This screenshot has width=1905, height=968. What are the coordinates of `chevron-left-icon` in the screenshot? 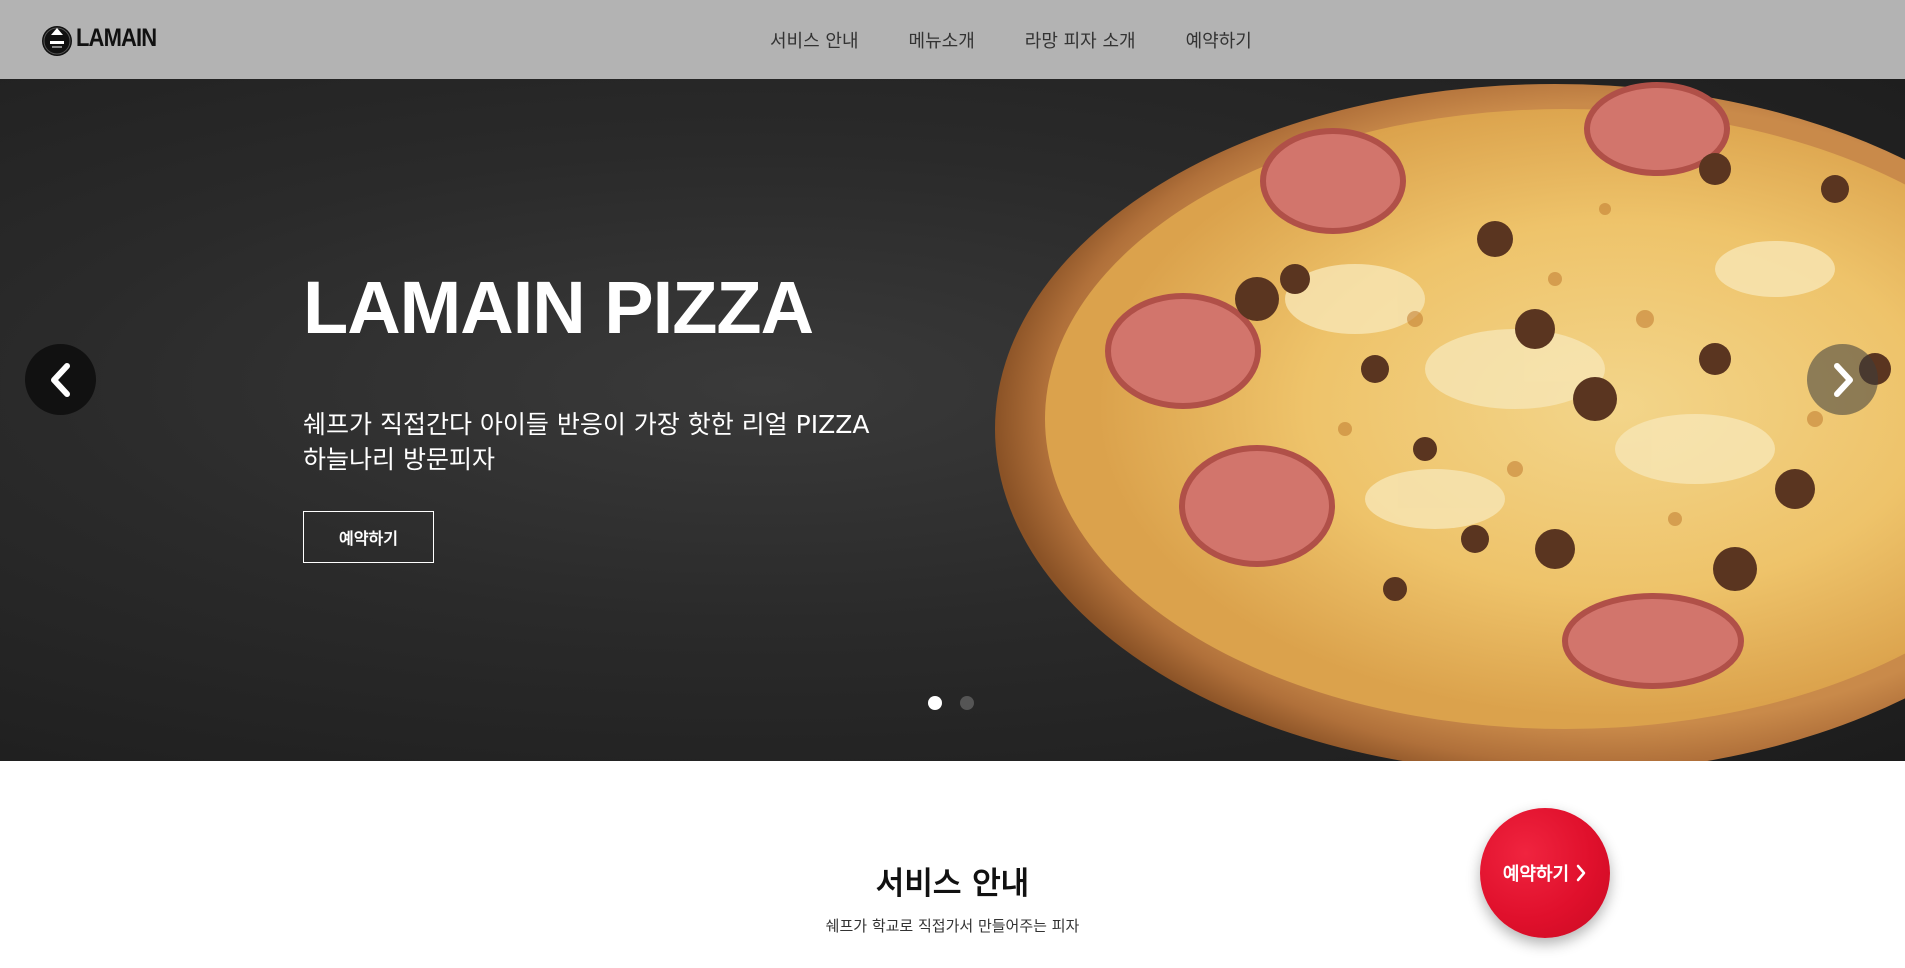 It's located at (60, 379).